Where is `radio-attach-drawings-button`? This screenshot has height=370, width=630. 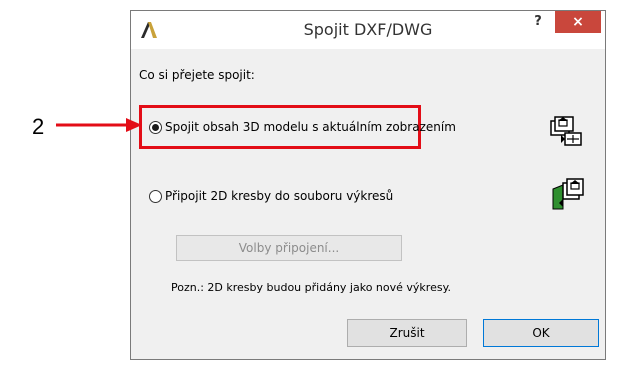
radio-attach-drawings-button is located at coordinates (155, 196).